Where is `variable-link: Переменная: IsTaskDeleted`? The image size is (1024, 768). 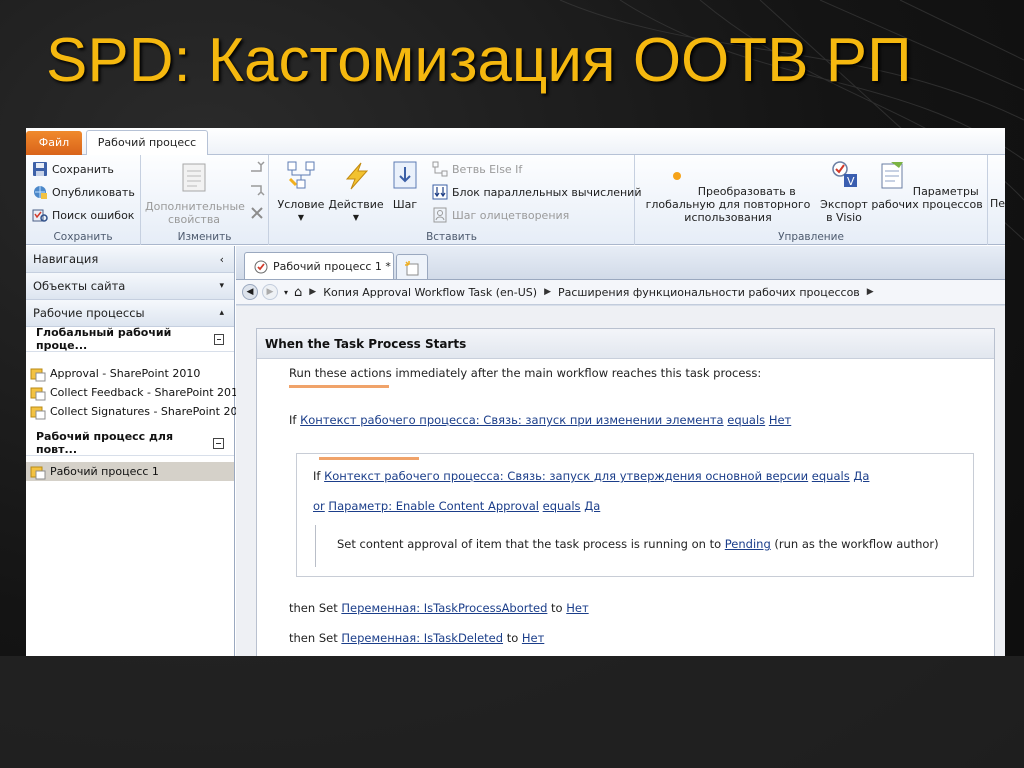 variable-link: Переменная: IsTaskDeleted is located at coordinates (422, 638).